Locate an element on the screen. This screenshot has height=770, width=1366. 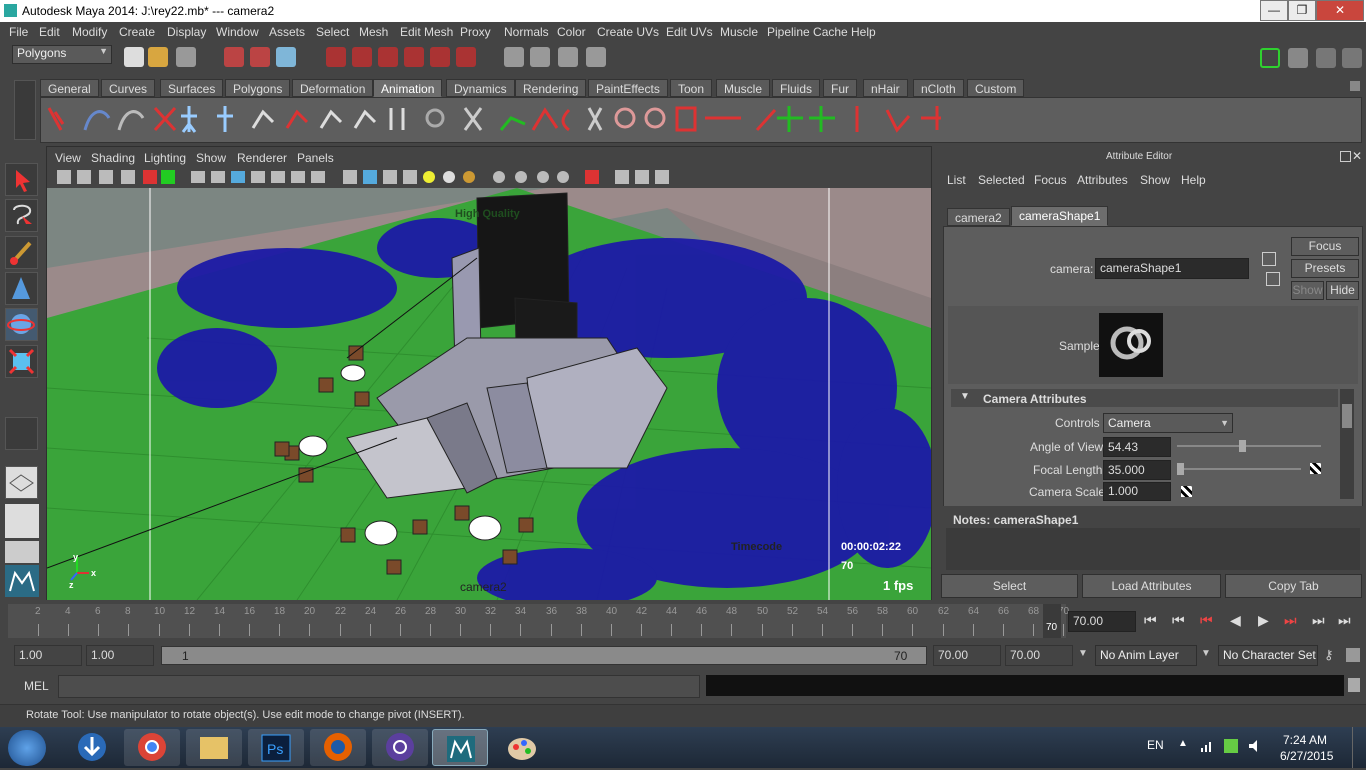
battery-icon is located at coordinates (1231, 746).